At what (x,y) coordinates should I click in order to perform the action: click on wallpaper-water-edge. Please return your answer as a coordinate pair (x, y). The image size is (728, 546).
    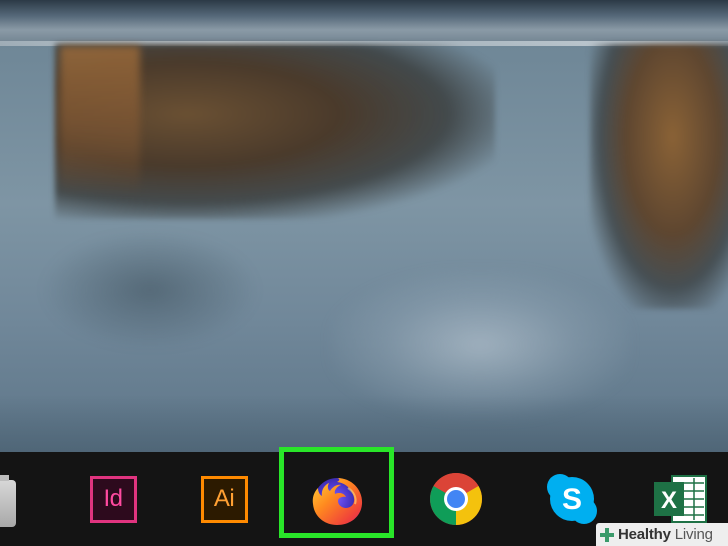
    Looking at the image, I should click on (364, 423).